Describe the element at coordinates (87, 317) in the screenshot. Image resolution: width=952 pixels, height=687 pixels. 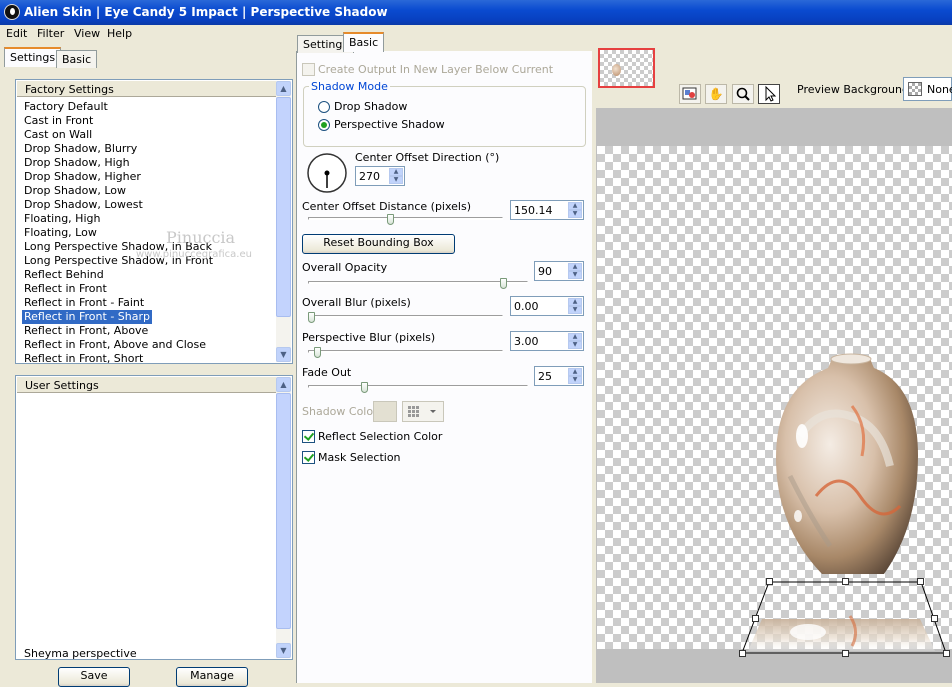
I see `list-item: Reflect in Front - Sharp` at that location.